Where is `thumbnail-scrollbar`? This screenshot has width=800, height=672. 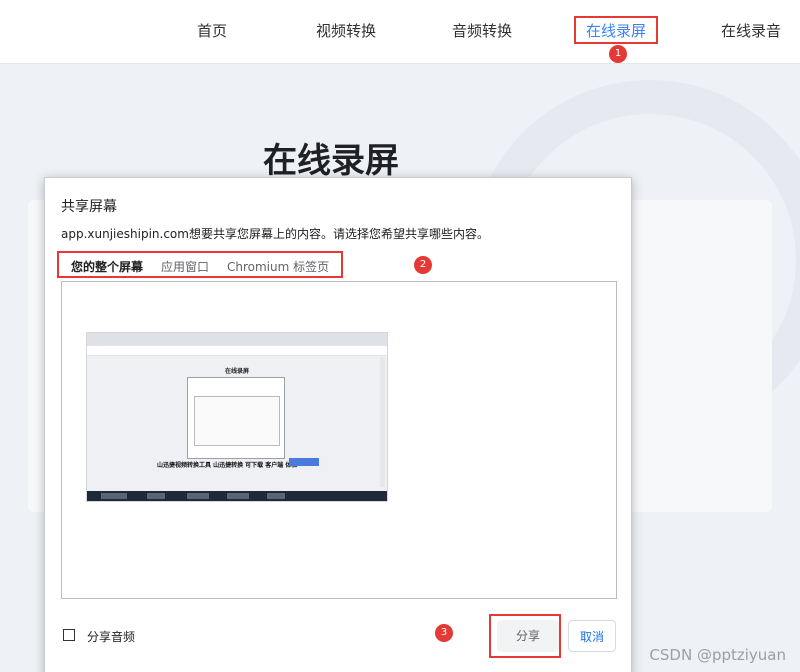 thumbnail-scrollbar is located at coordinates (382, 422).